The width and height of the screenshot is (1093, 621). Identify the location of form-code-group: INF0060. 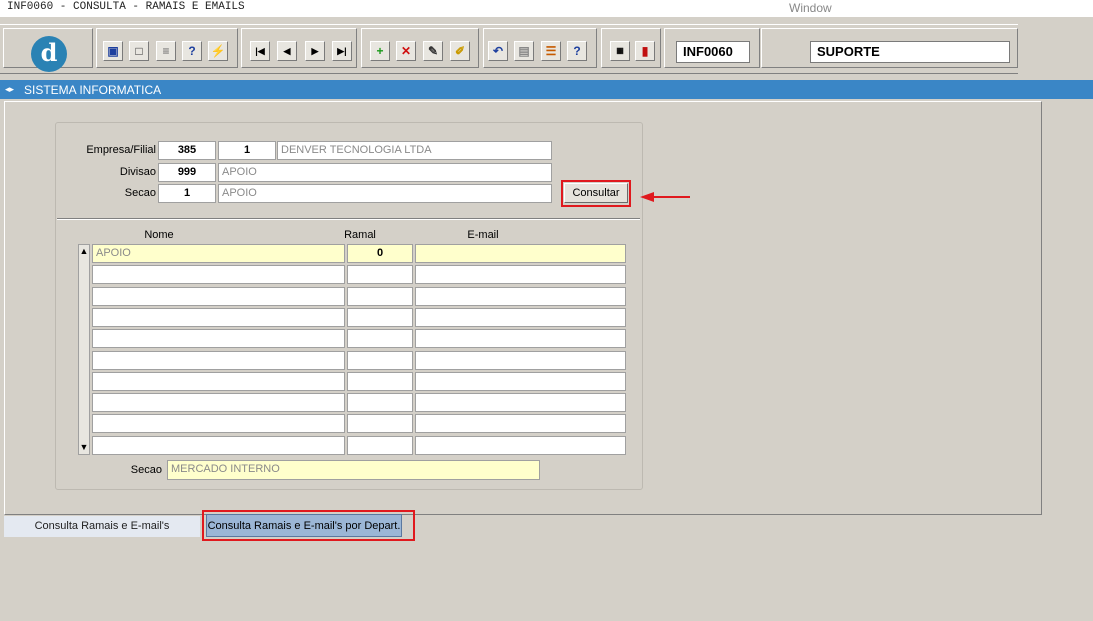
(712, 48).